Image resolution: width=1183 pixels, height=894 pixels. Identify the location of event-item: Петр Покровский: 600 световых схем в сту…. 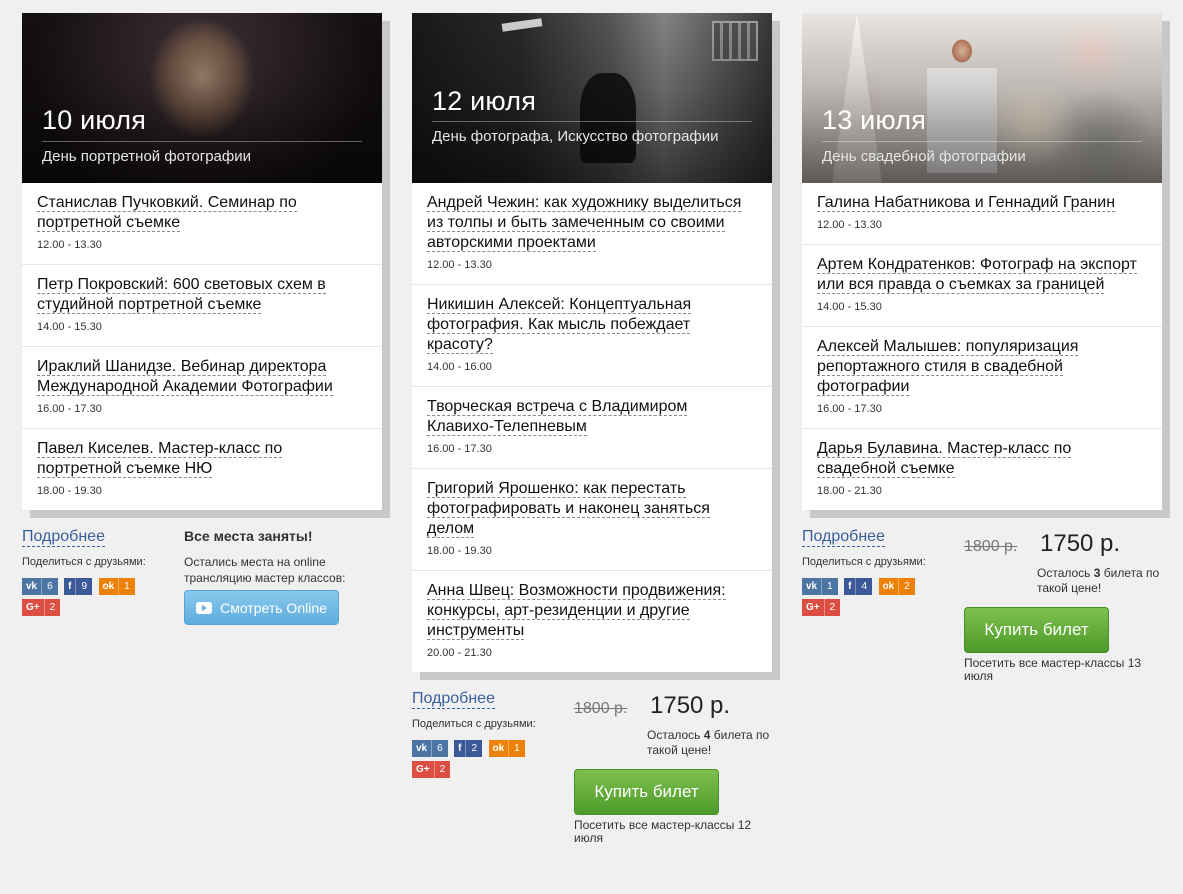
(202, 306).